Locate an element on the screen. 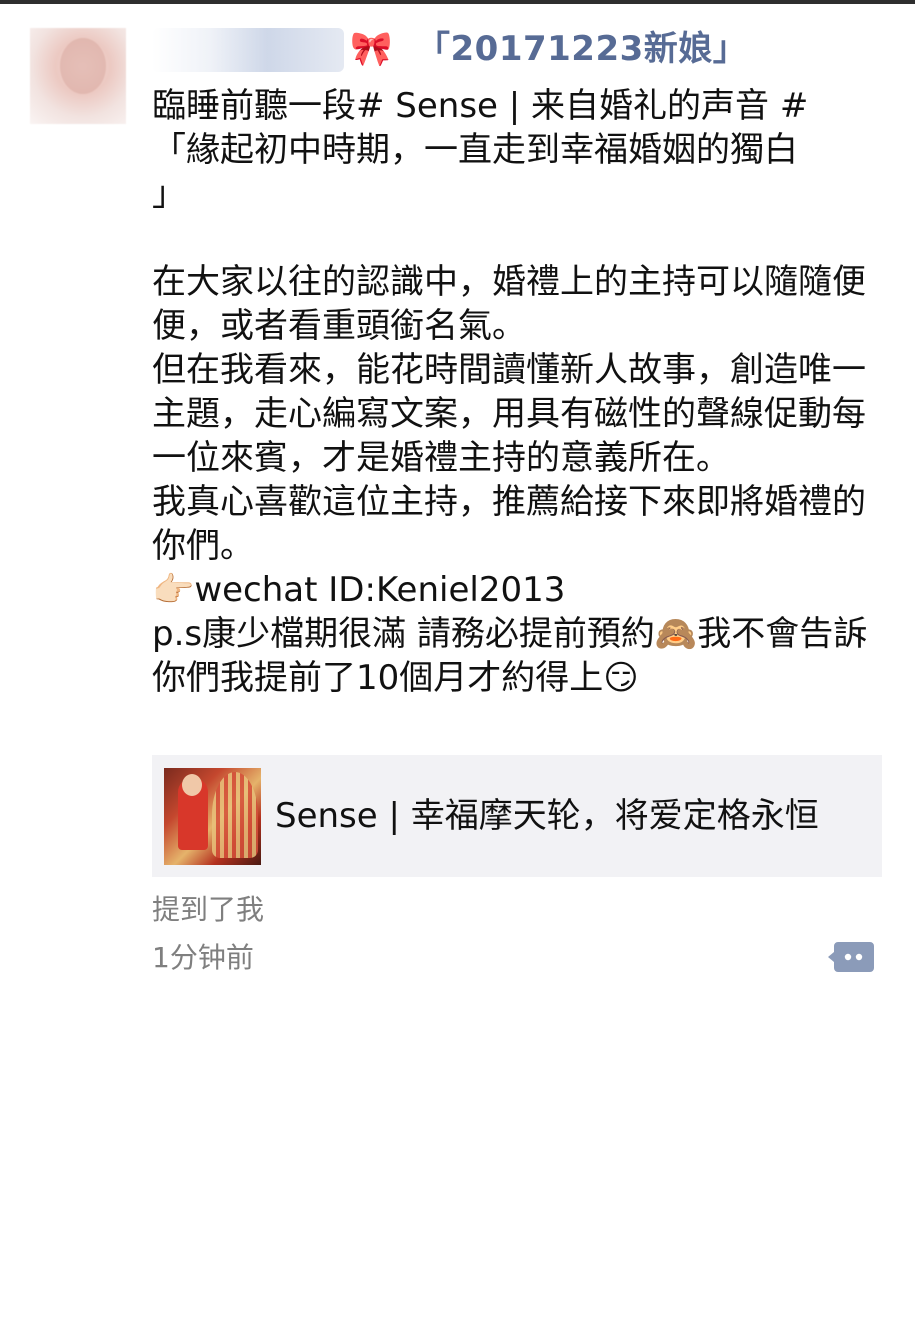 This screenshot has height=1334, width=915. mention-label: 提到了我 is located at coordinates (208, 909).